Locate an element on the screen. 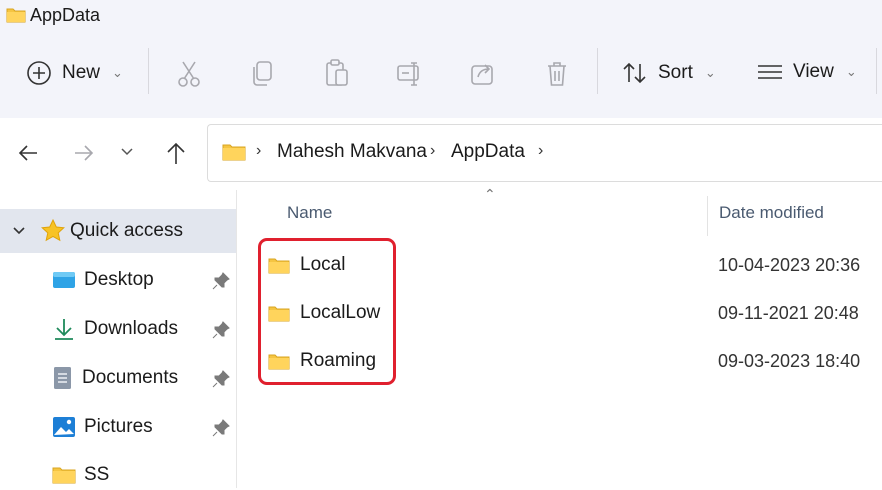 The width and height of the screenshot is (882, 490). pictures-icon is located at coordinates (64, 427).